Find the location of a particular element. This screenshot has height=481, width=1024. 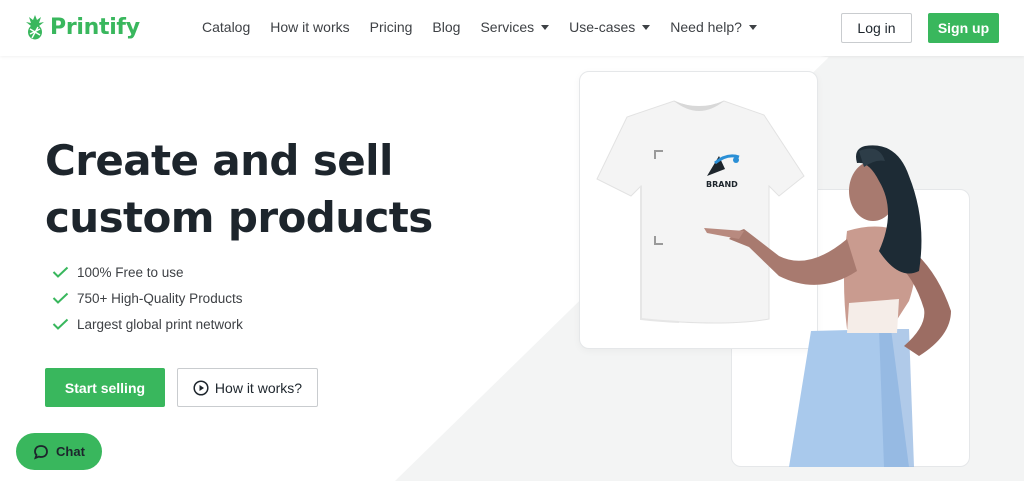

pineapple-logo-icon is located at coordinates (35, 27).